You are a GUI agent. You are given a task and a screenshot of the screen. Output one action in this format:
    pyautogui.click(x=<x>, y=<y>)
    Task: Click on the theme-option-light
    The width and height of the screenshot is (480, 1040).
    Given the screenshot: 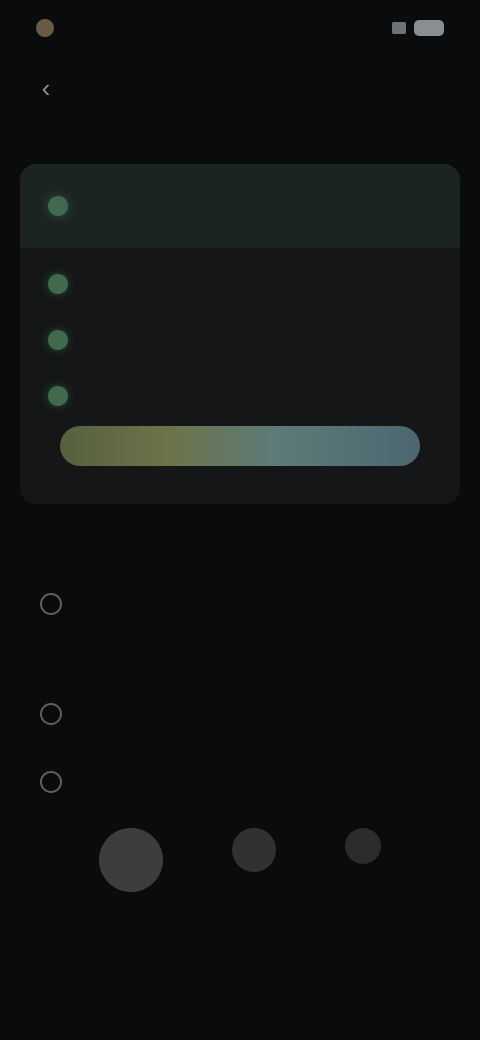 What is the action you would take?
    pyautogui.click(x=253, y=860)
    